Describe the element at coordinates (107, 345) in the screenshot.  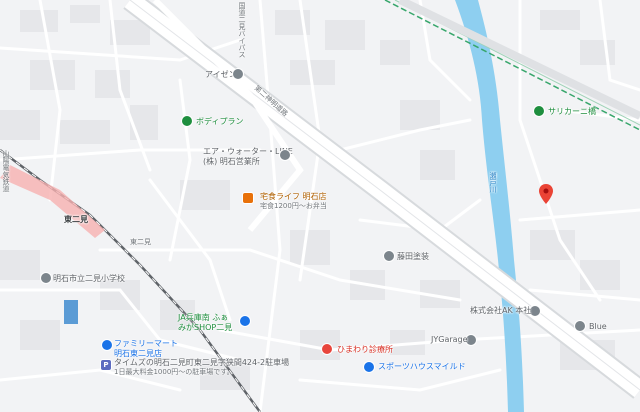
I see `convenience-icon` at that location.